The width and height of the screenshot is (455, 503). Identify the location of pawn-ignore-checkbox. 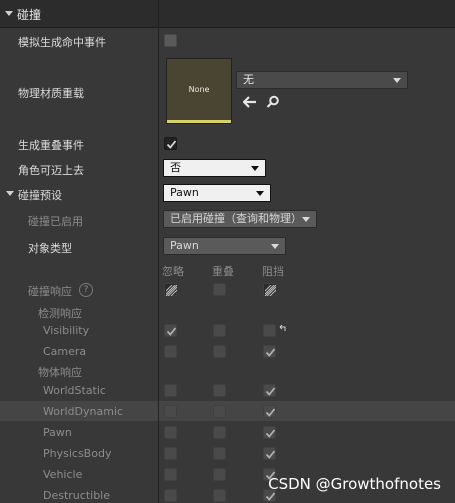
(170, 432).